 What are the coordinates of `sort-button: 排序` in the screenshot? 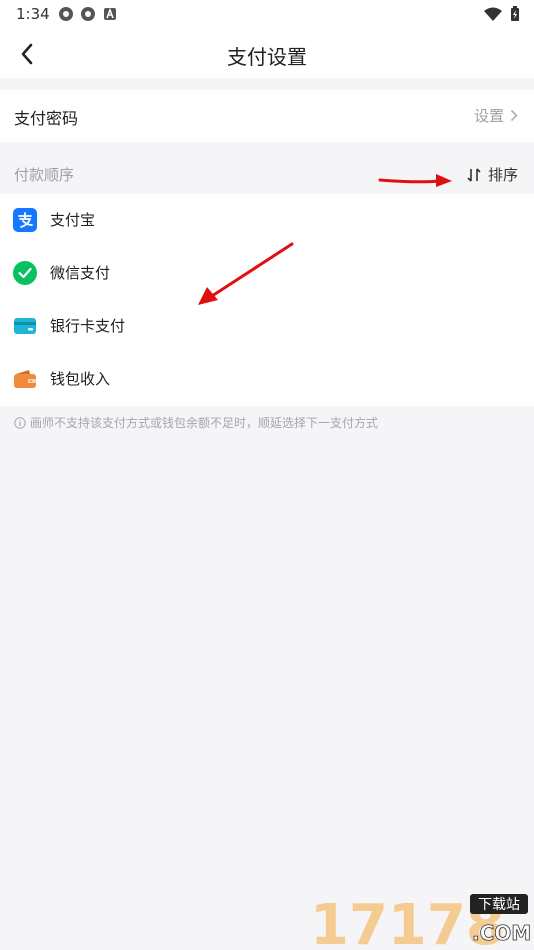 It's located at (492, 174).